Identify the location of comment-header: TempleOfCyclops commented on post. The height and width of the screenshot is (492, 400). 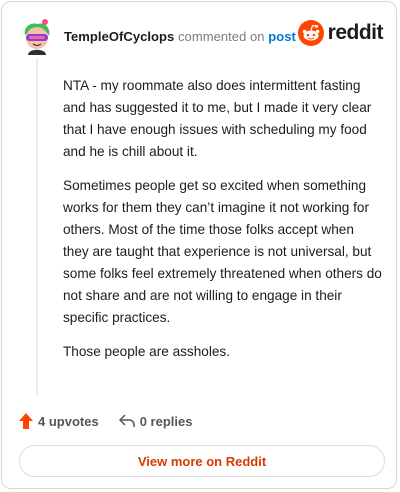
(158, 36).